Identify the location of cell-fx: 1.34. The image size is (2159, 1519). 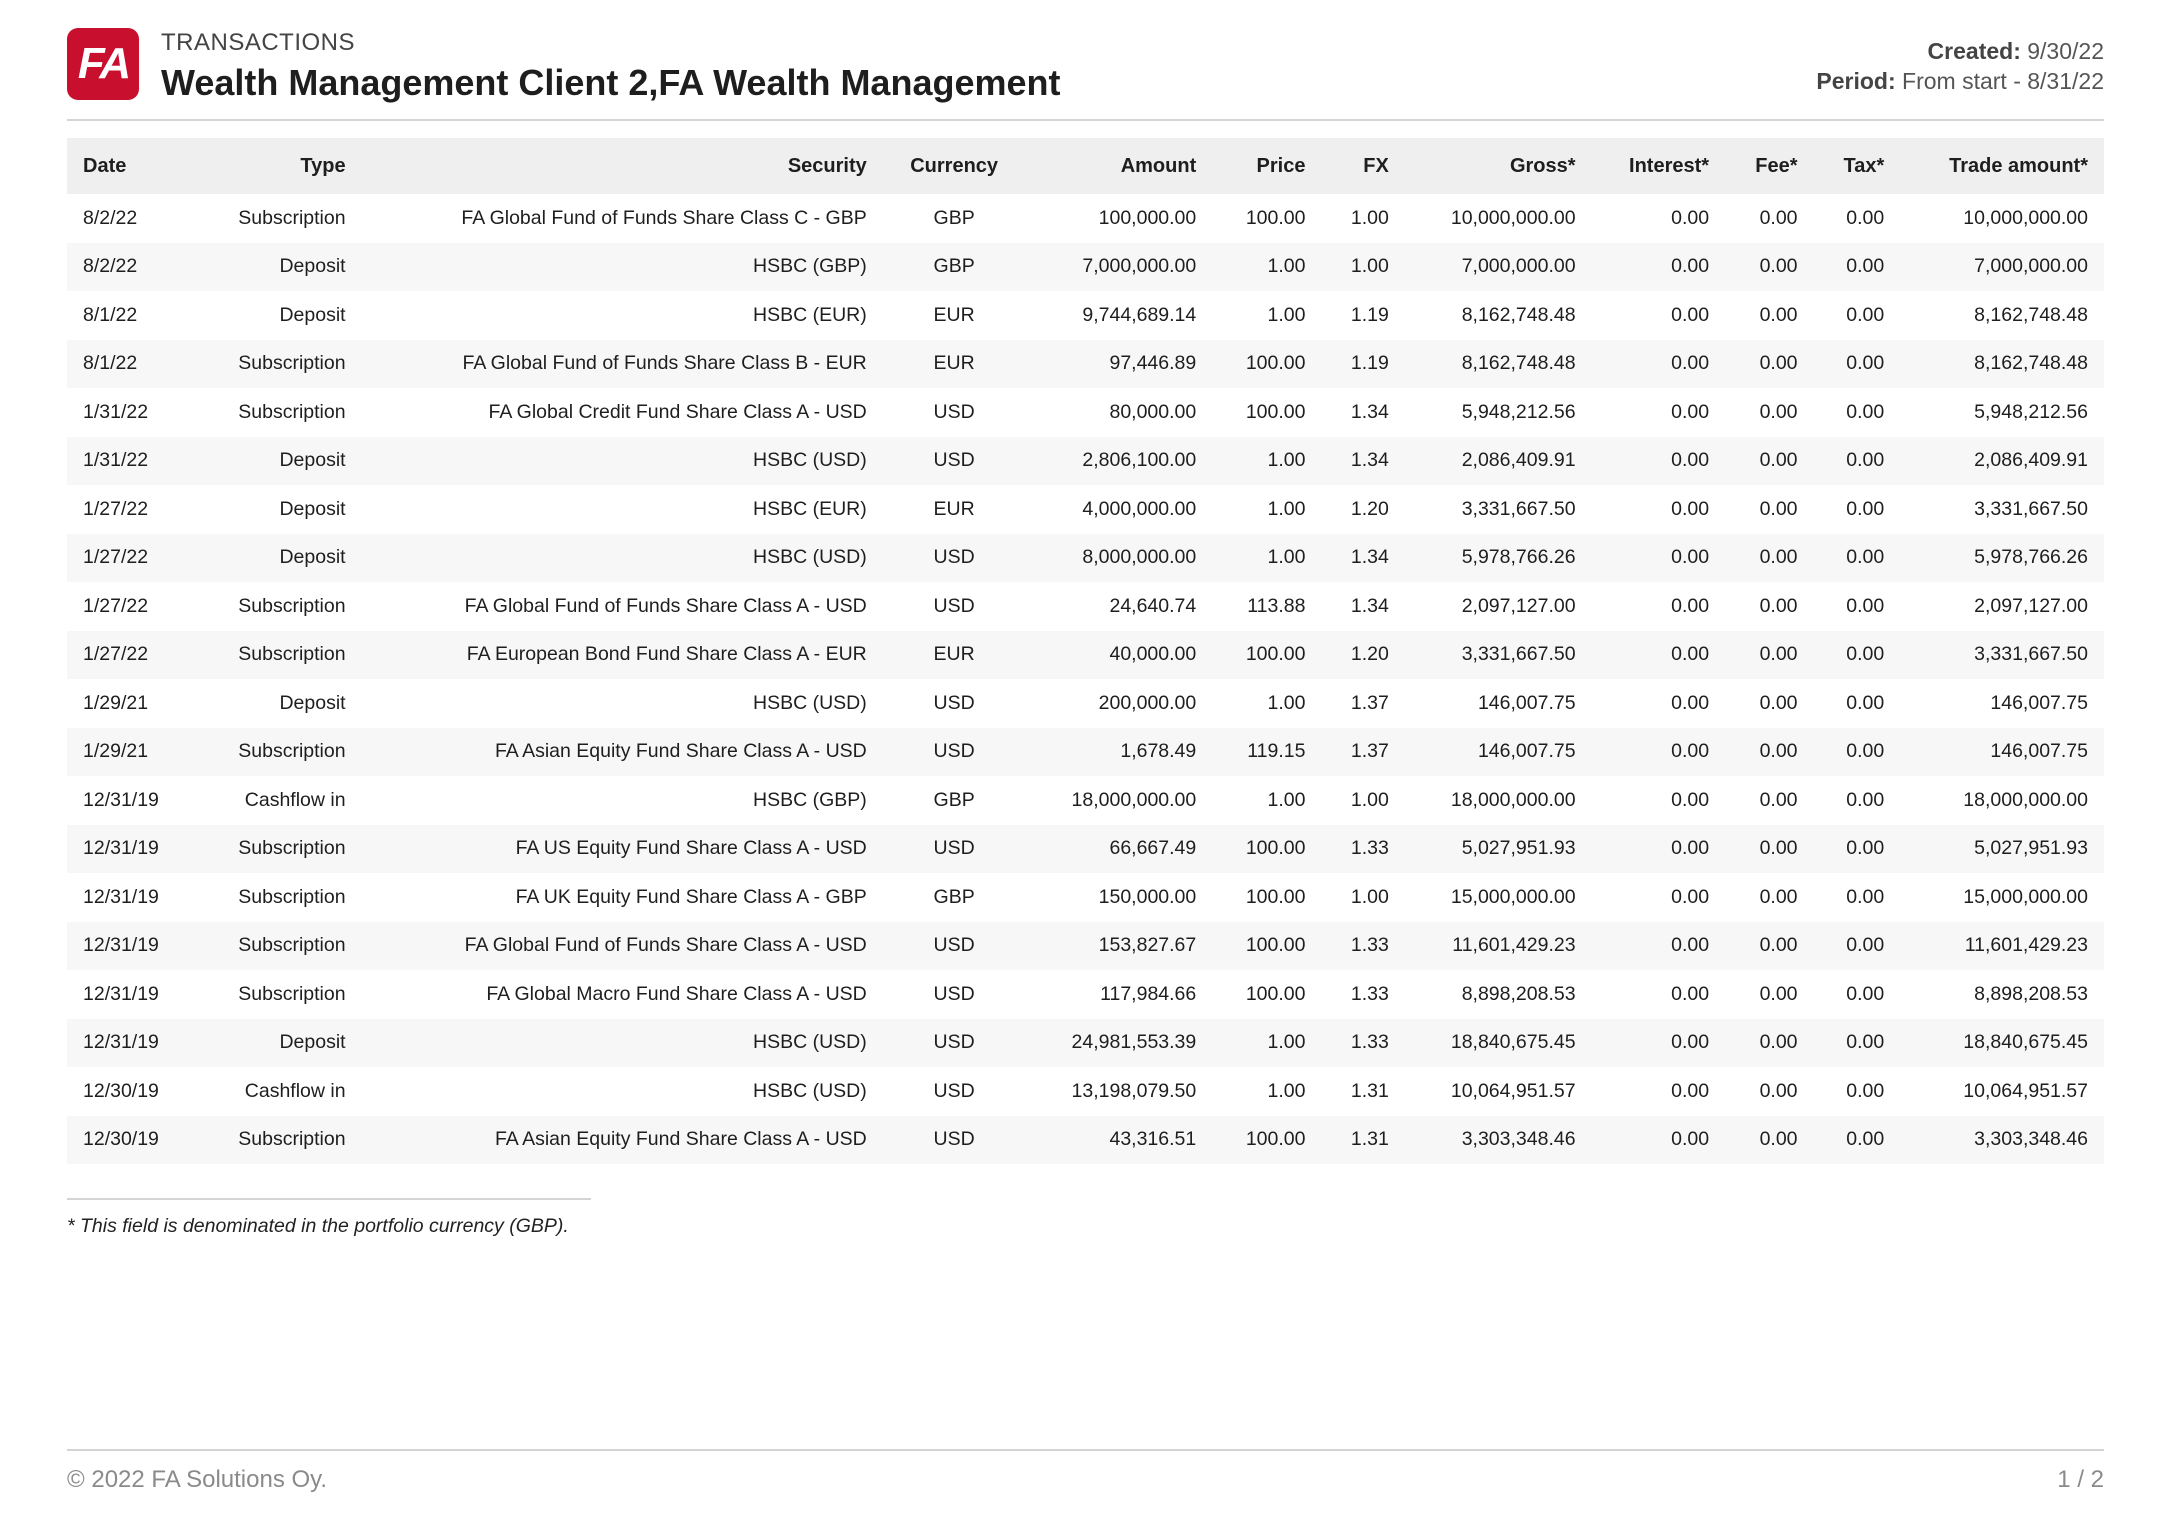
(1369, 411).